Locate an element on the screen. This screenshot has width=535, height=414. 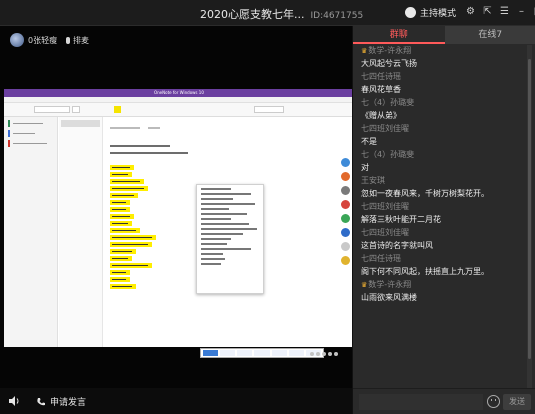
chat-composer: 发送 is located at coordinates (444, 401).